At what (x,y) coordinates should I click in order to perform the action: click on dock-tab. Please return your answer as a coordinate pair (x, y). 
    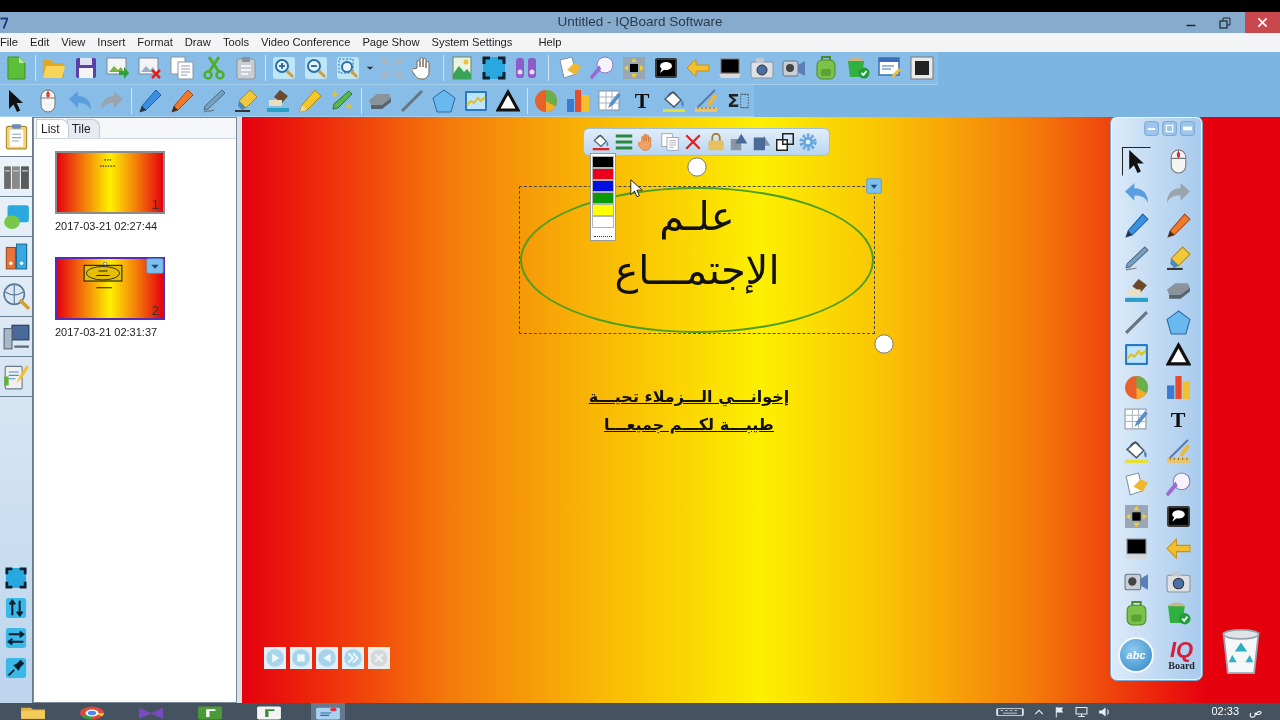
    Looking at the image, I should click on (16, 137).